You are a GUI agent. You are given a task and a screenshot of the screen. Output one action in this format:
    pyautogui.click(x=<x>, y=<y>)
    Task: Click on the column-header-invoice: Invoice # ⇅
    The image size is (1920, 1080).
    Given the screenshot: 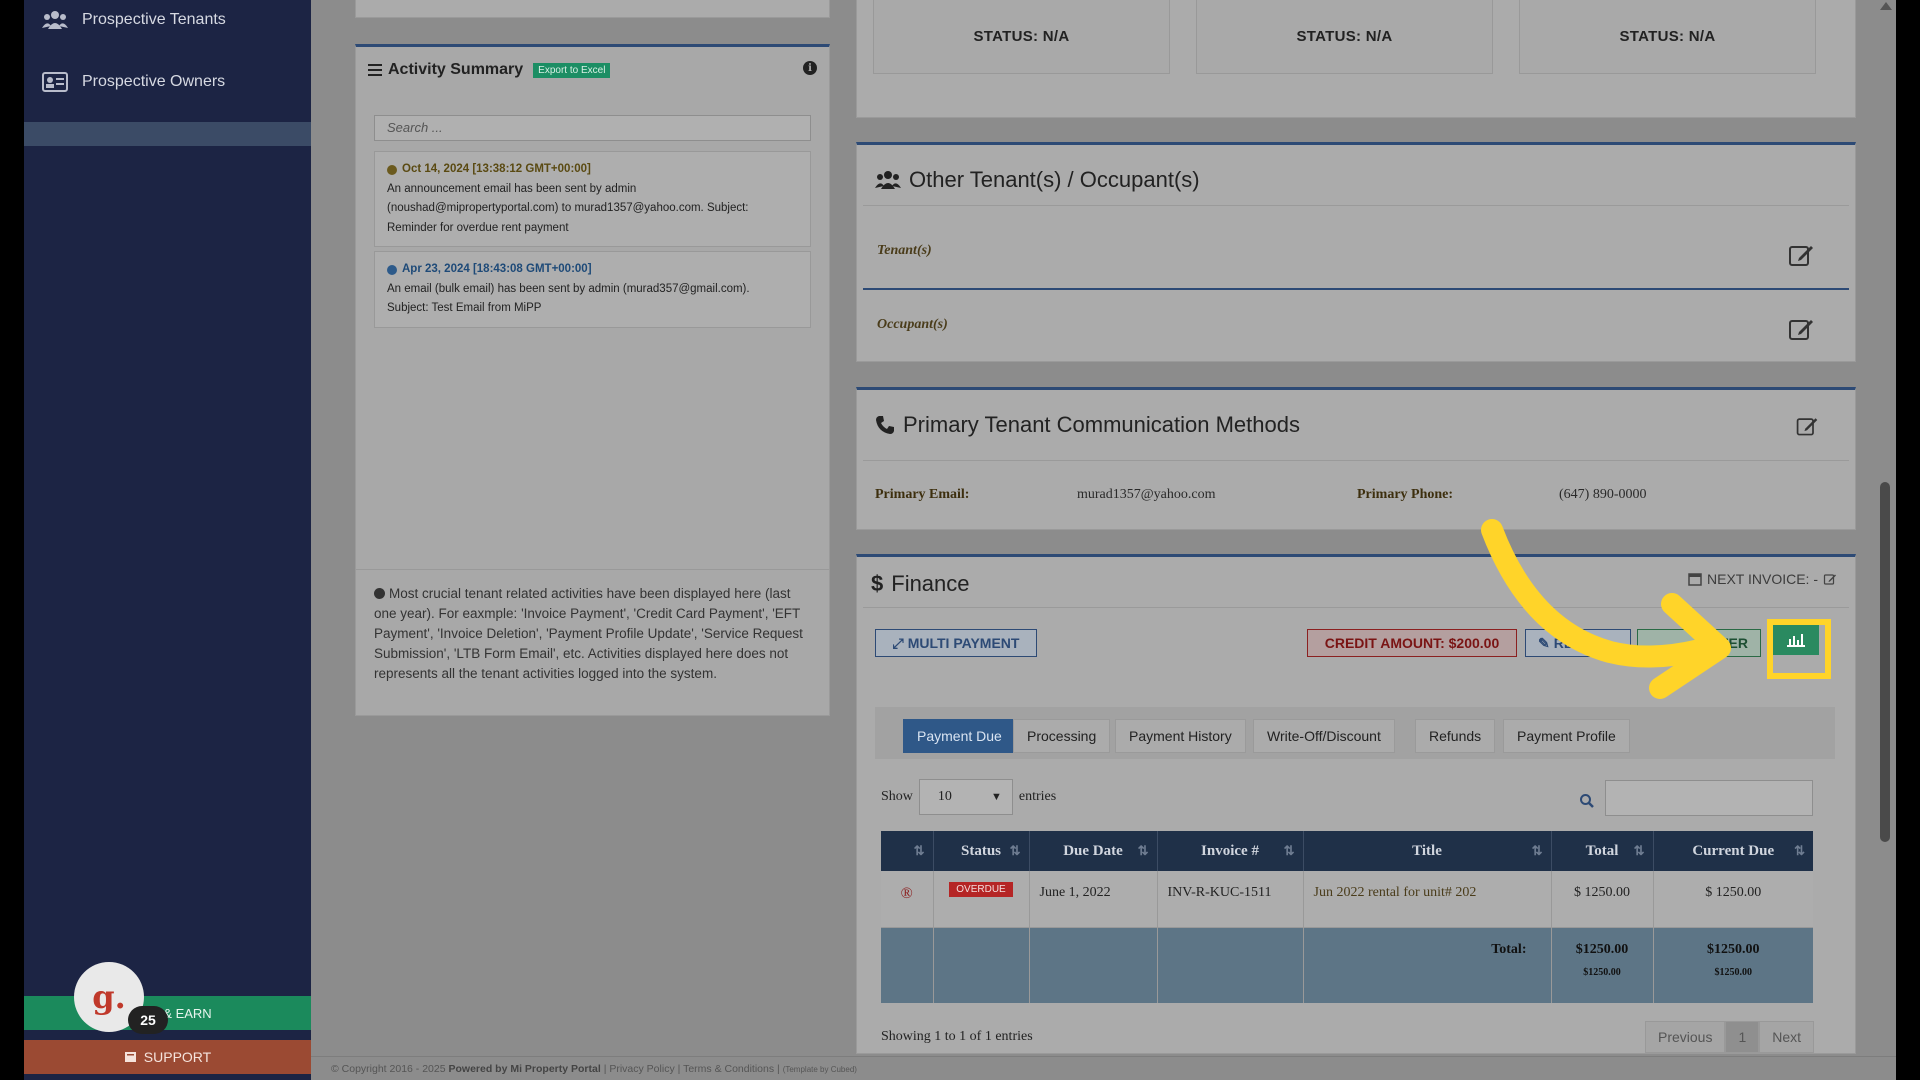 What is the action you would take?
    pyautogui.click(x=1230, y=851)
    